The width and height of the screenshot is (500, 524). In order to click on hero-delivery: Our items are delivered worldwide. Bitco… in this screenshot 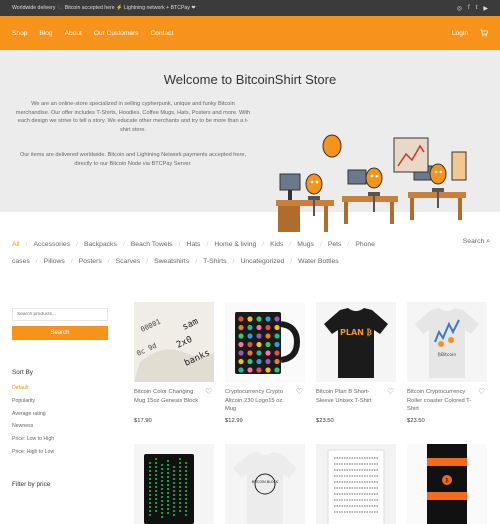, I will do `click(133, 159)`.